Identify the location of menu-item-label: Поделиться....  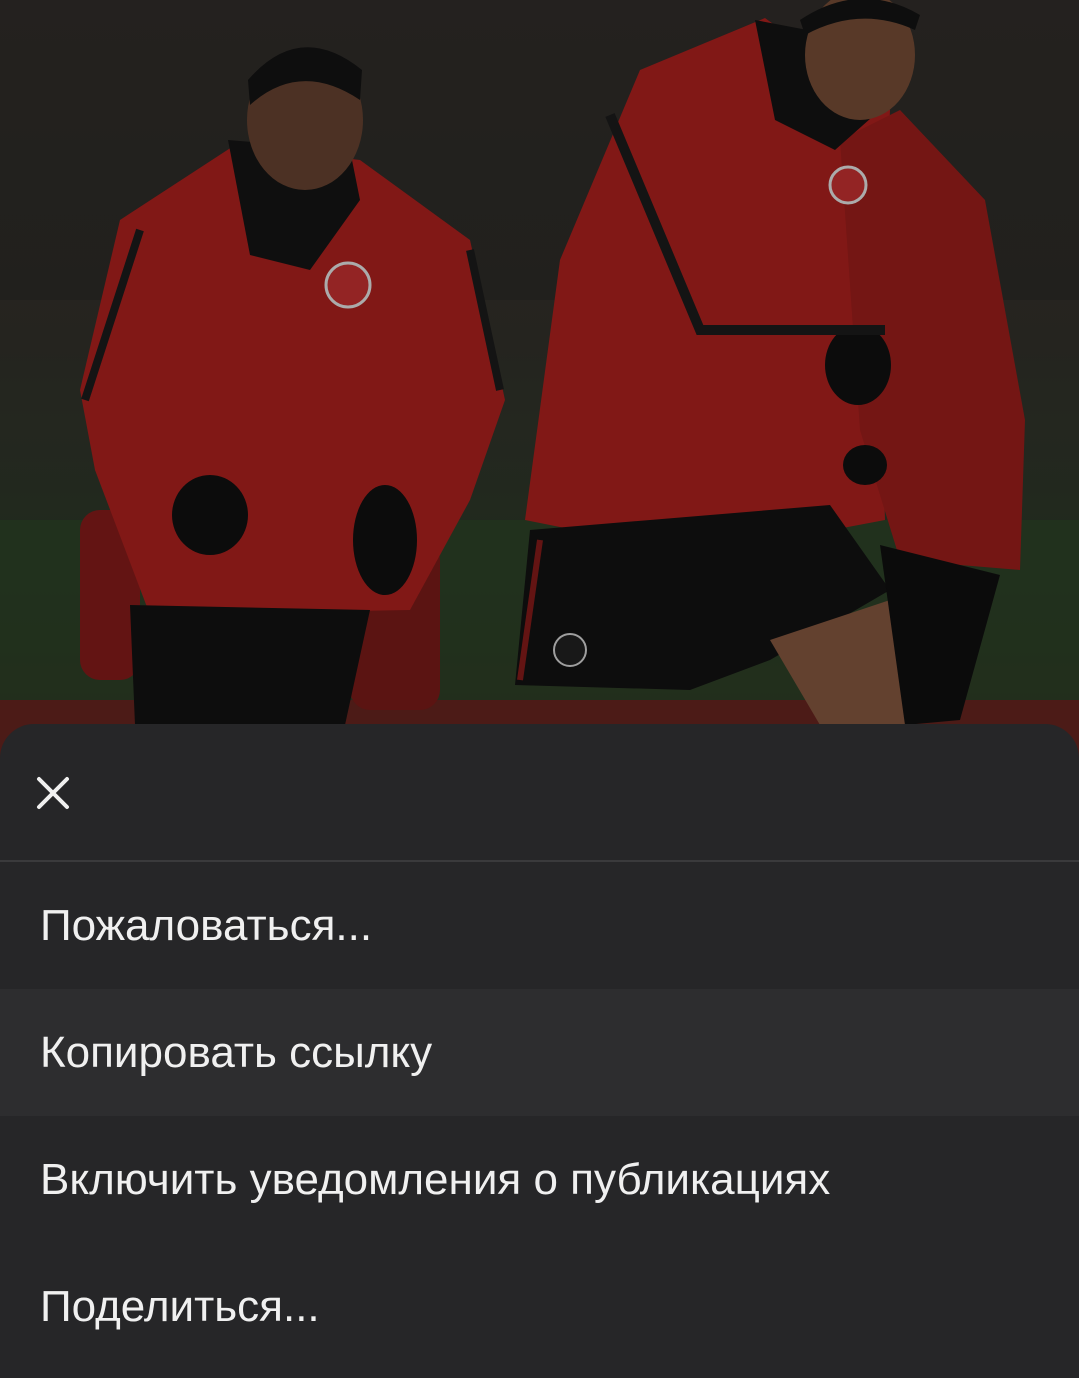
(180, 1306).